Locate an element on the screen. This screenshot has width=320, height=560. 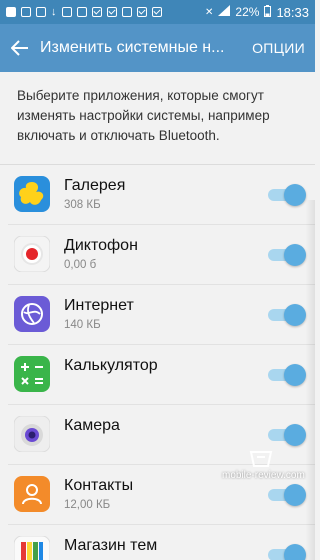
shop-icon is located at coordinates (126, 12).